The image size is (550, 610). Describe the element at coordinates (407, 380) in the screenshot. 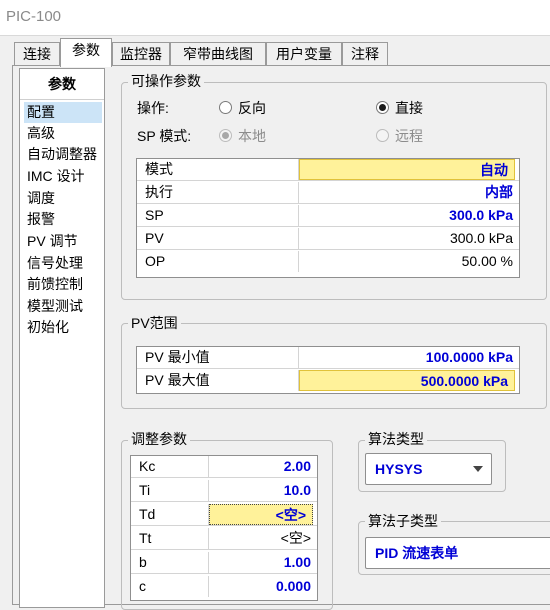

I see `pv-max-value: 500.0000 kPa` at that location.